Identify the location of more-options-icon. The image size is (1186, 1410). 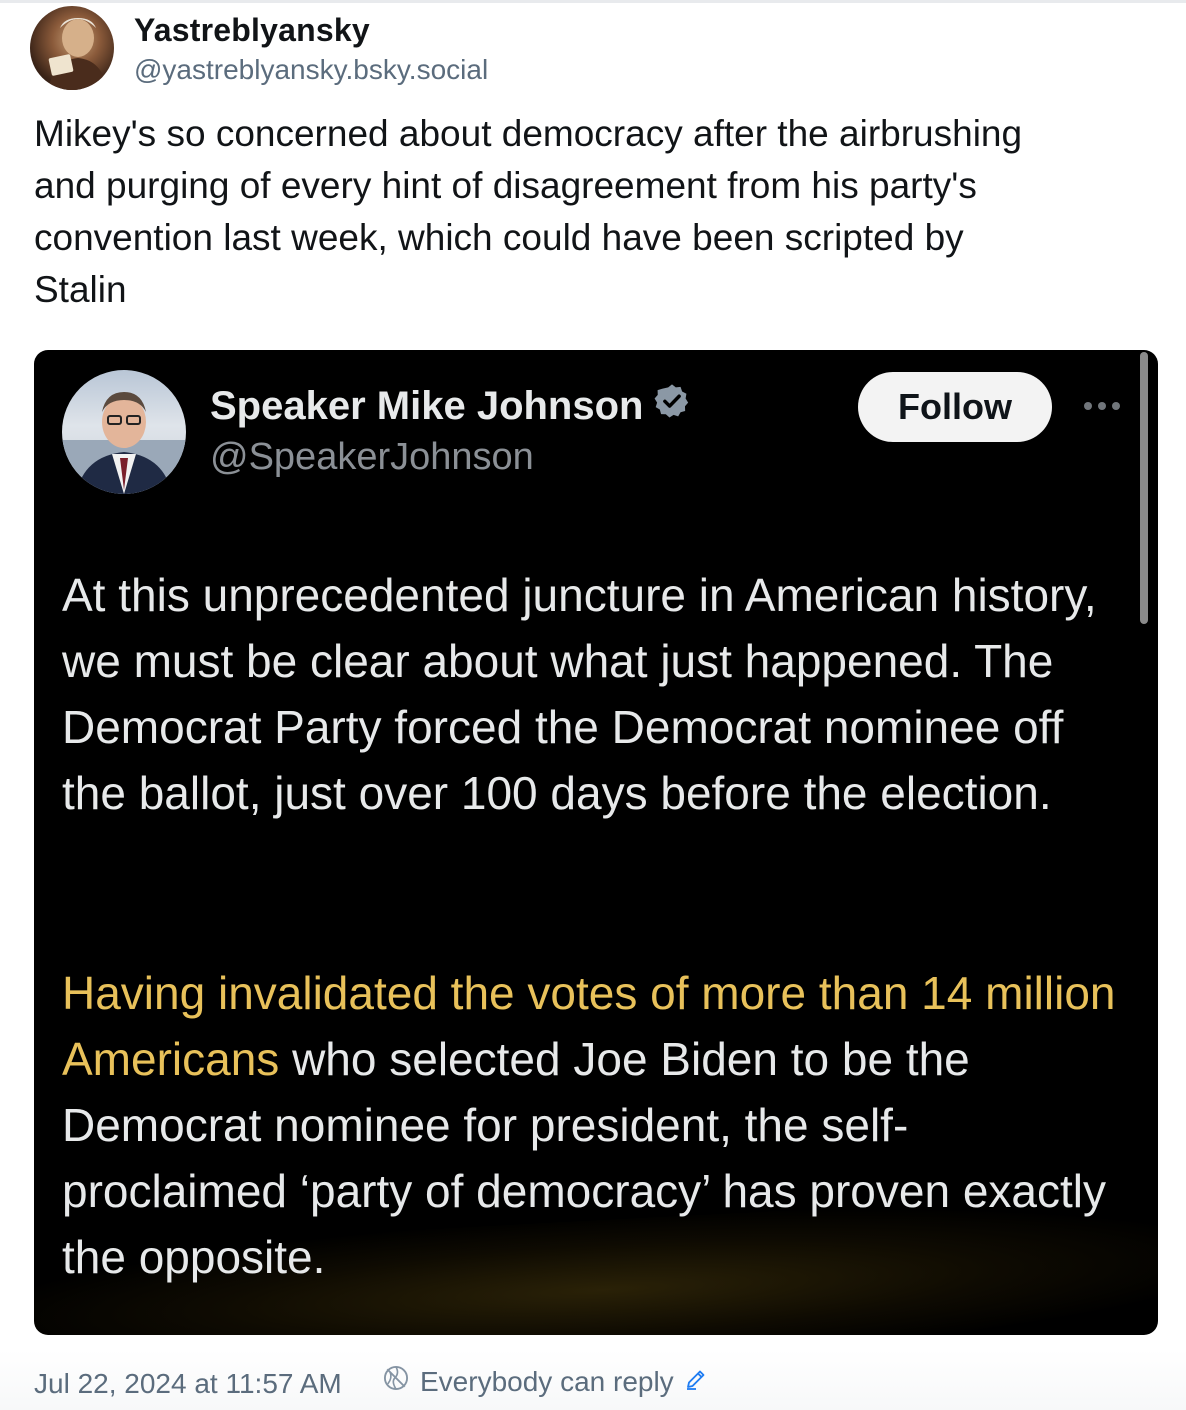
(1105, 406).